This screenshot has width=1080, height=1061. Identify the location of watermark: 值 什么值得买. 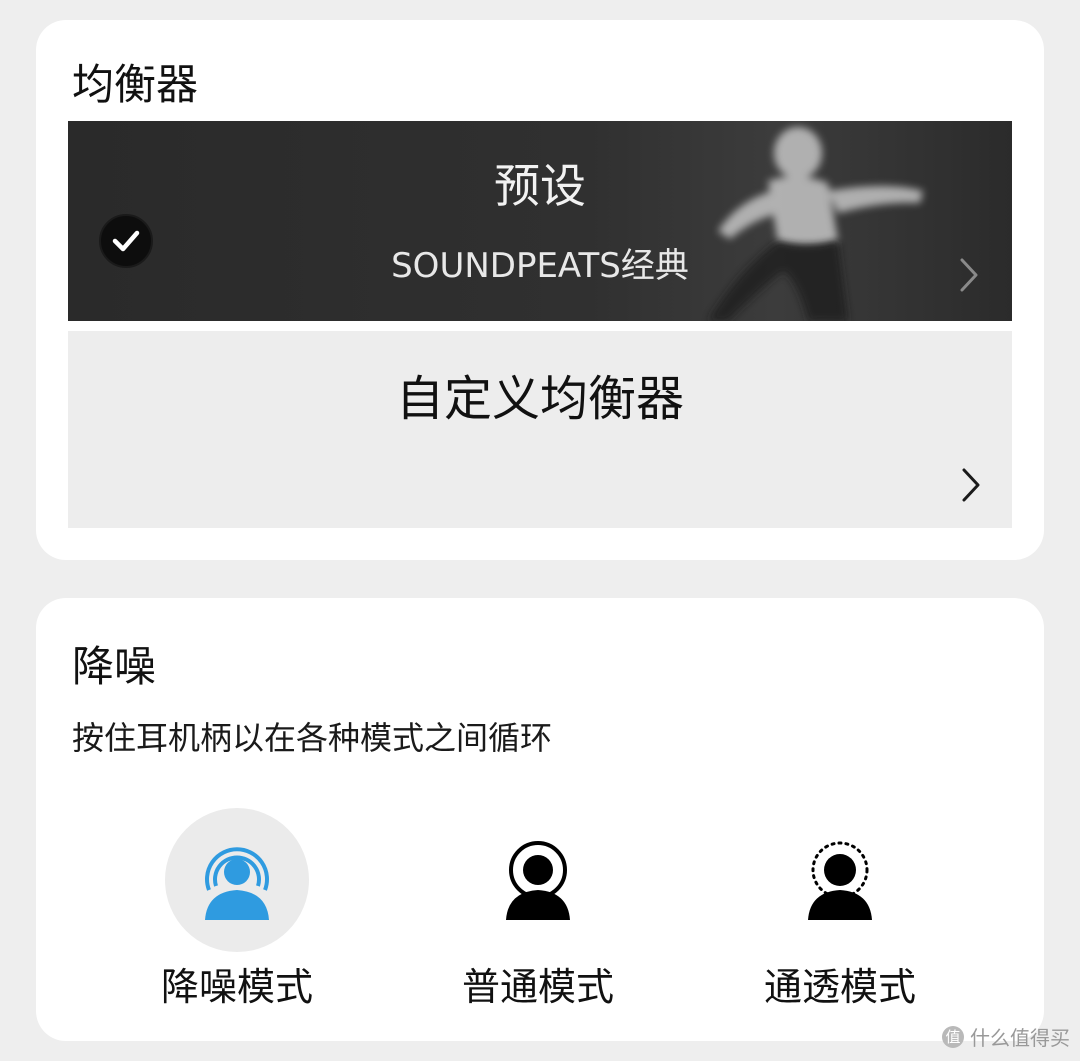
(1006, 1036).